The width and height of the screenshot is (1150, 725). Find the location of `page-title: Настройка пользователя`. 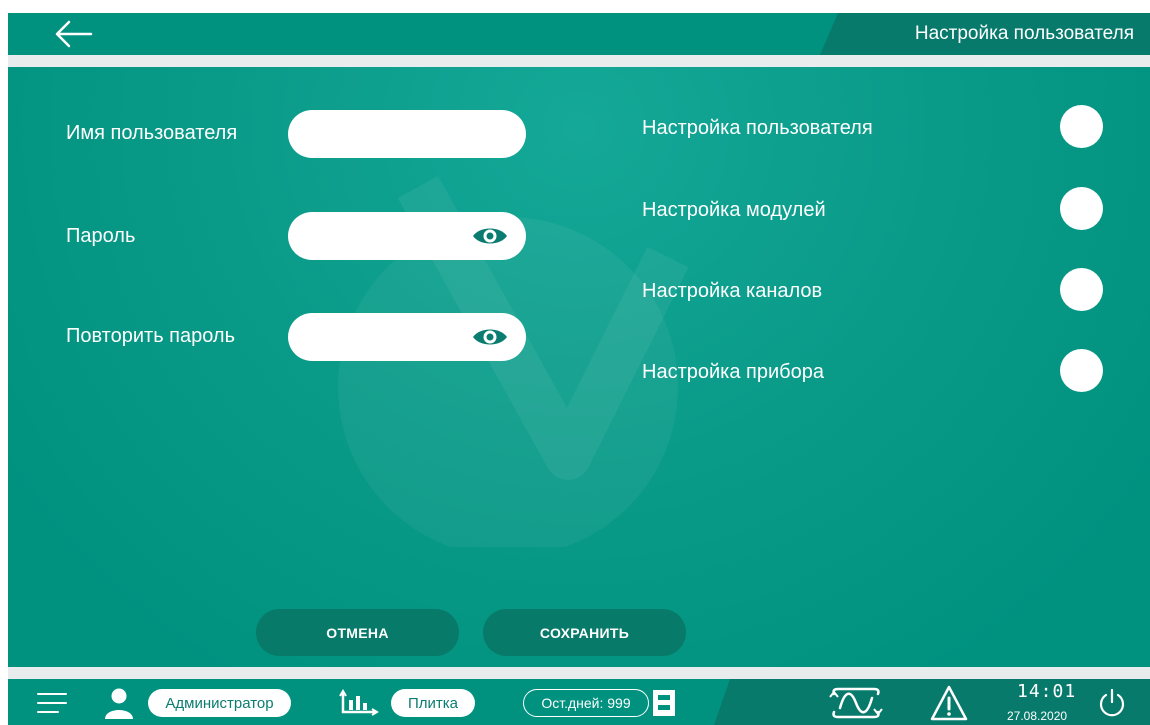

page-title: Настройка пользователя is located at coordinates (1024, 33).